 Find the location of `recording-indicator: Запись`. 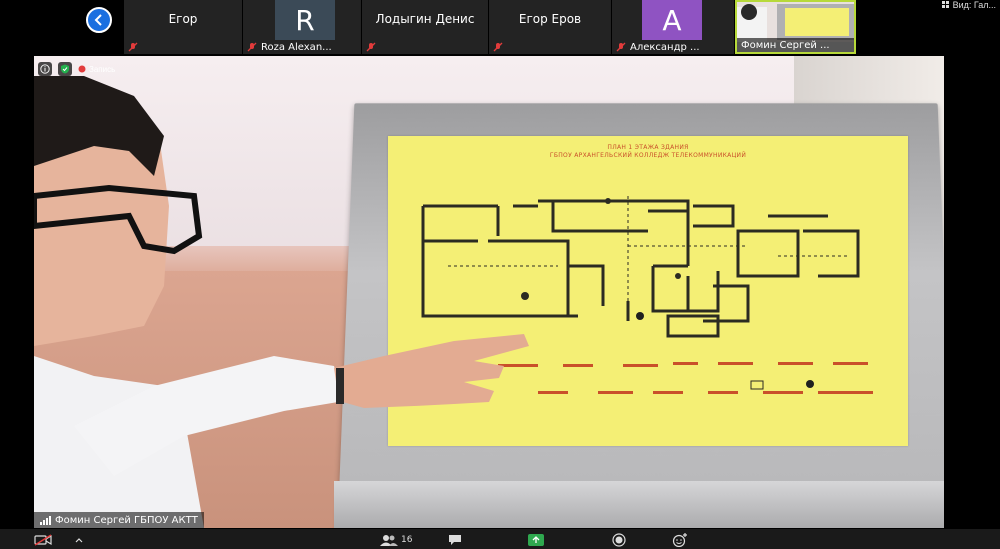

recording-indicator: Запись is located at coordinates (96, 69).